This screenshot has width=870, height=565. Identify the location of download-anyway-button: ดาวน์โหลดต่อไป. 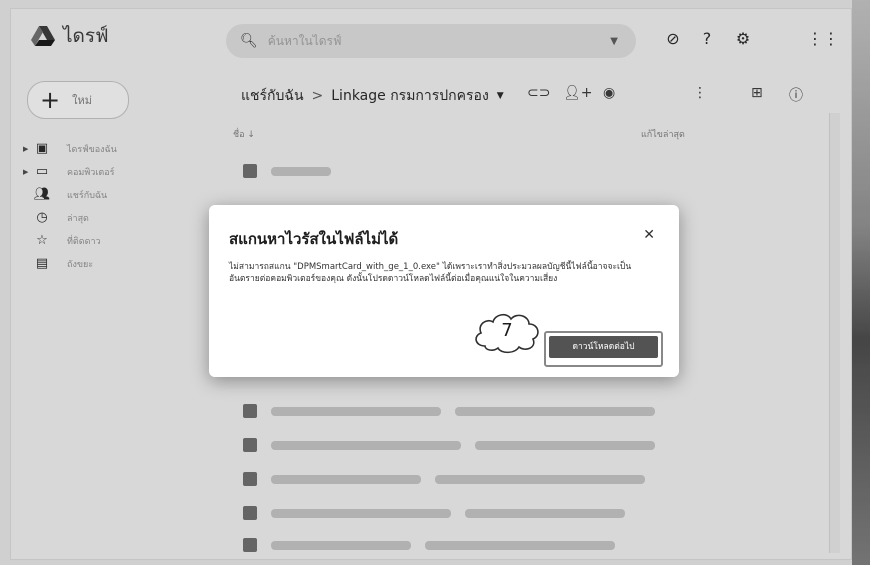
(603, 349).